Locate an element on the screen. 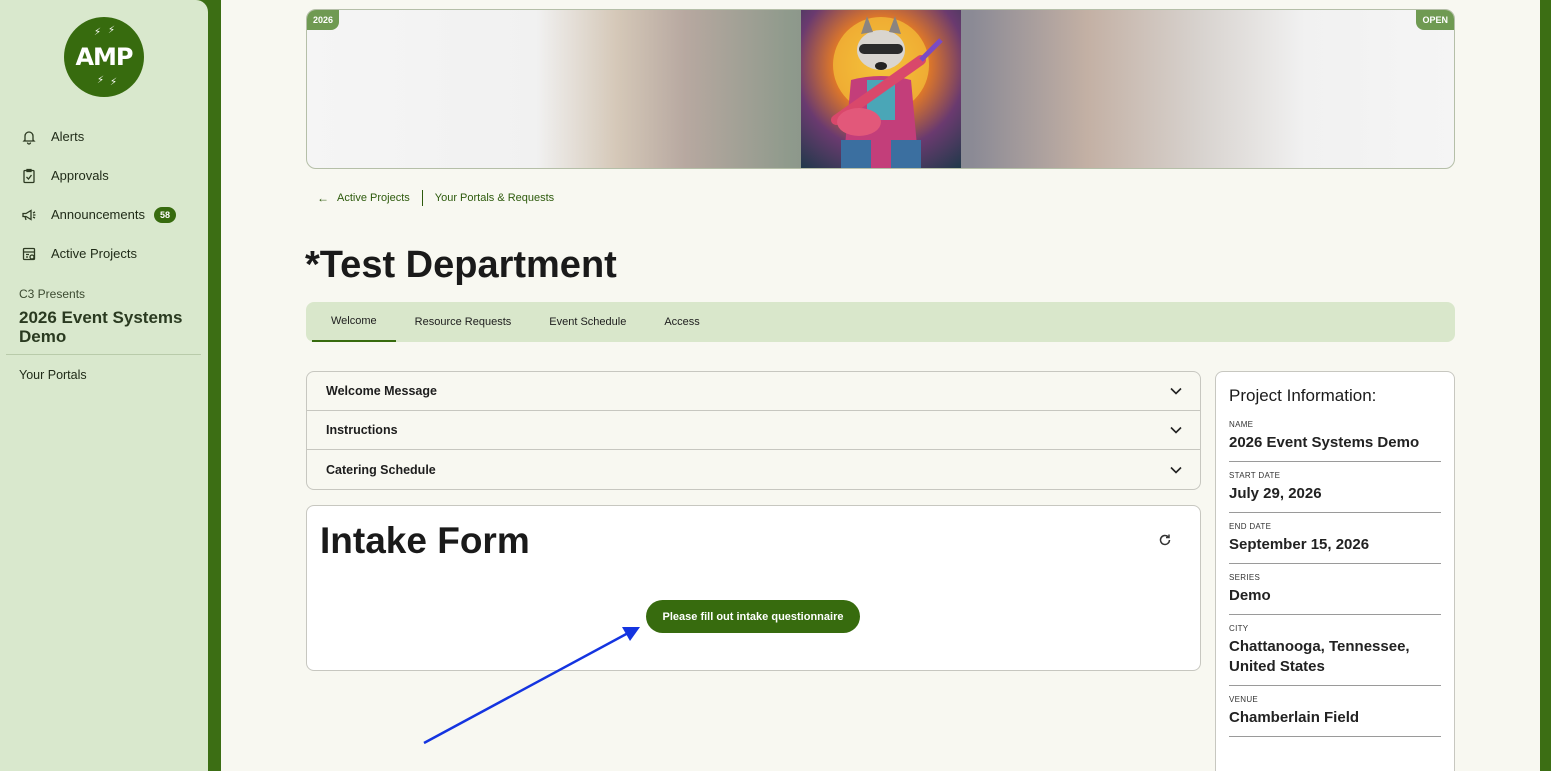 The width and height of the screenshot is (1551, 771). sidebar-item-label: Active Projects is located at coordinates (94, 253).